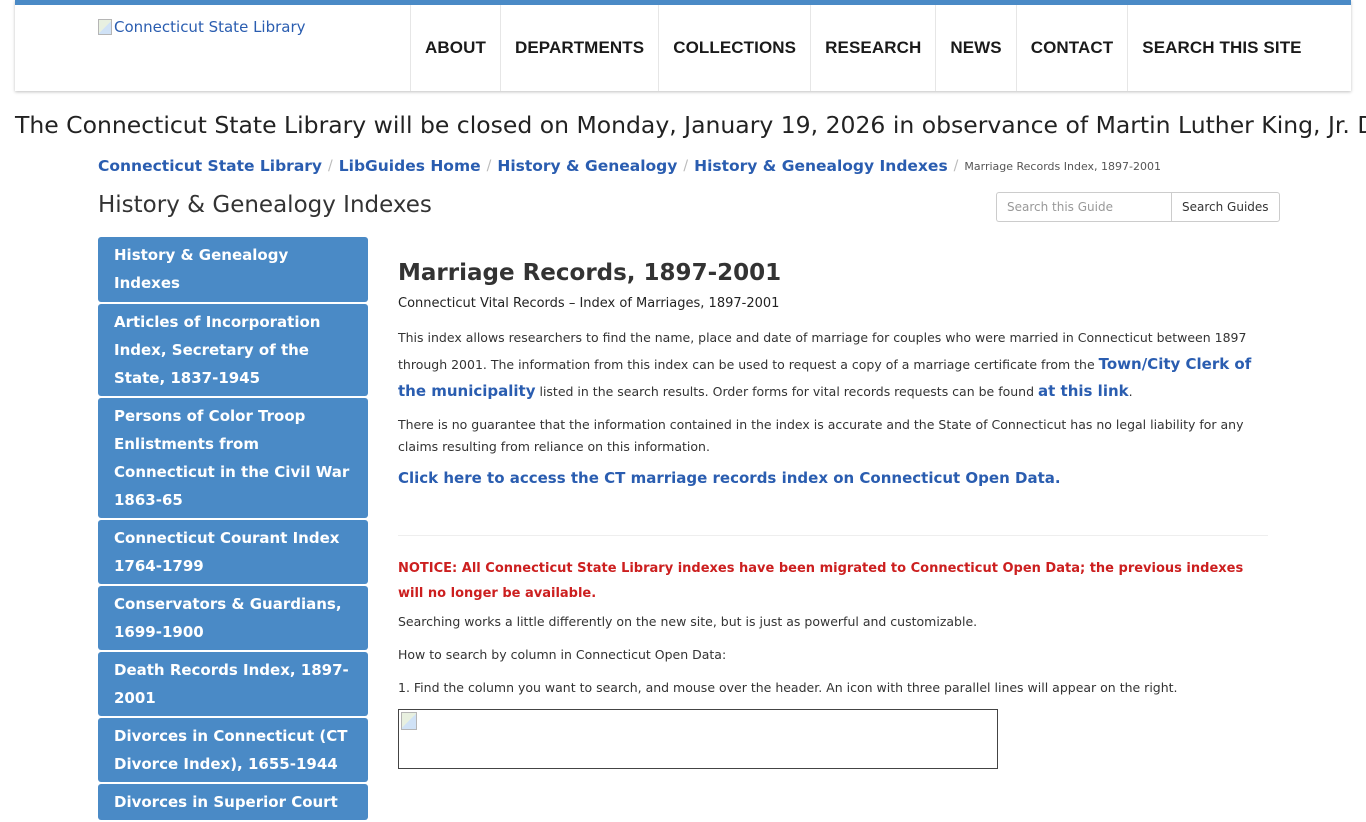 The height and width of the screenshot is (822, 1366). Describe the element at coordinates (975, 48) in the screenshot. I see `nav-news: NEWS` at that location.